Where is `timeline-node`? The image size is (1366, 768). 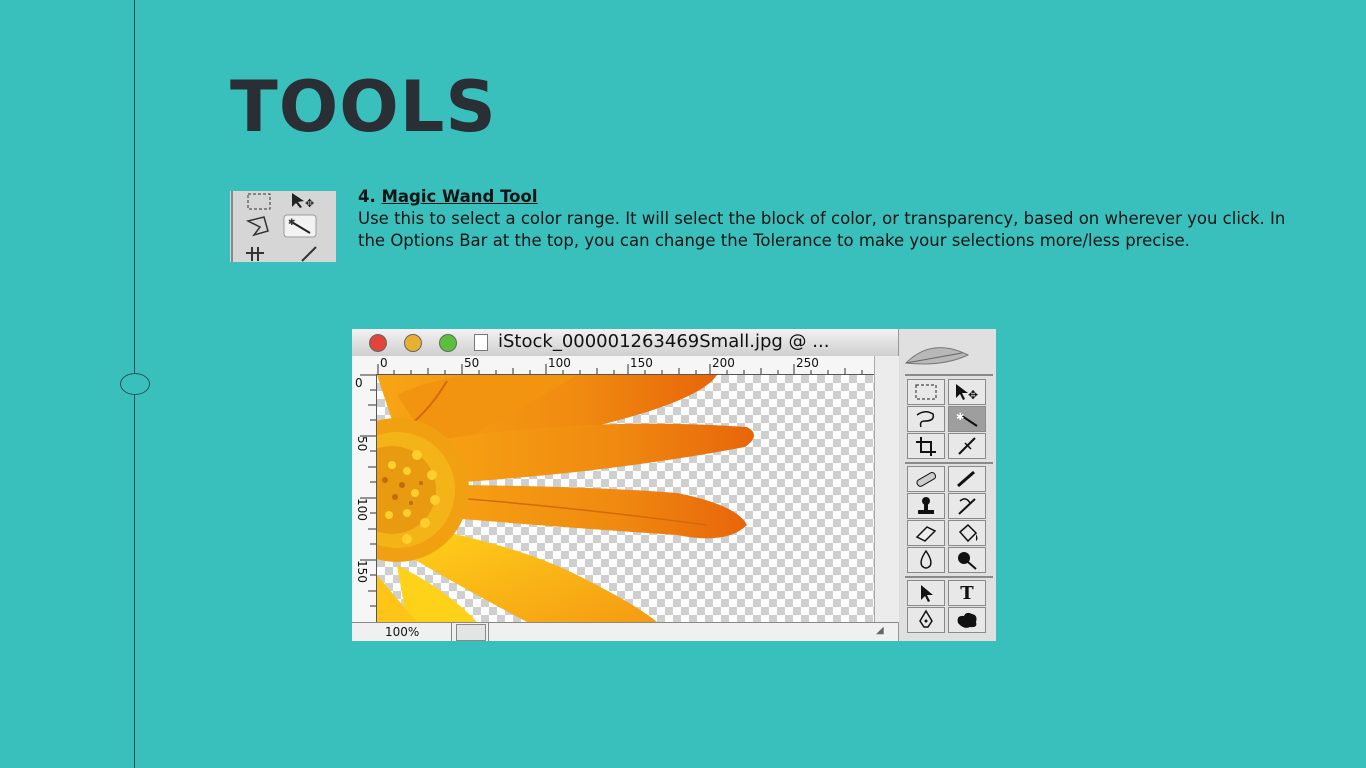
timeline-node is located at coordinates (135, 384).